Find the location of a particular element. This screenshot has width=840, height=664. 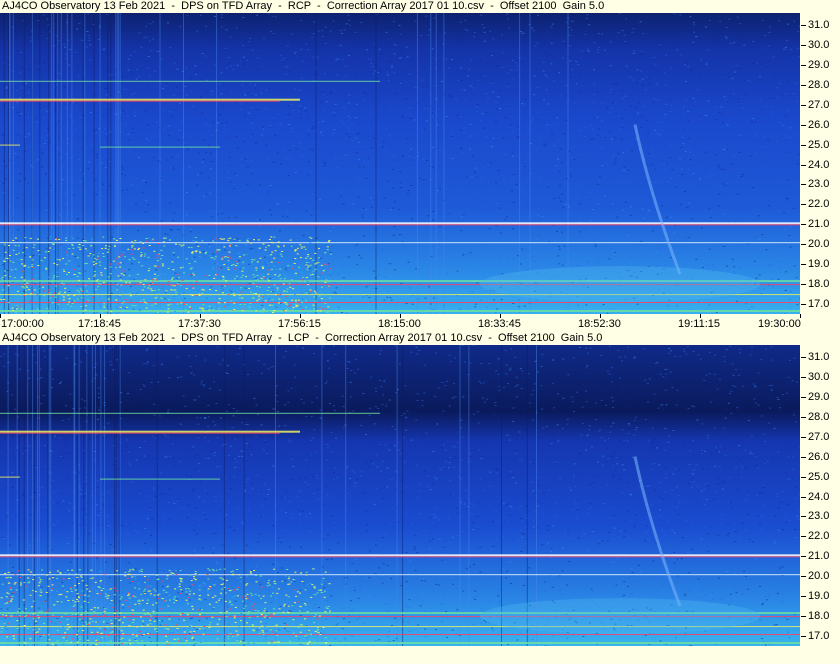

interference-band is located at coordinates (140, 101).